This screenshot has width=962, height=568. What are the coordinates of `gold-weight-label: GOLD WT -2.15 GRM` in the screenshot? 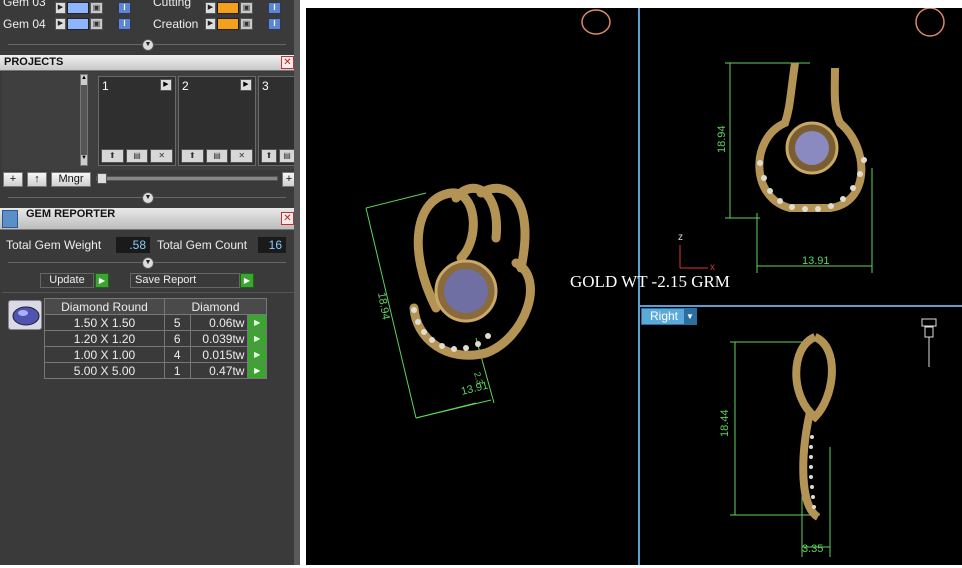 It's located at (650, 281).